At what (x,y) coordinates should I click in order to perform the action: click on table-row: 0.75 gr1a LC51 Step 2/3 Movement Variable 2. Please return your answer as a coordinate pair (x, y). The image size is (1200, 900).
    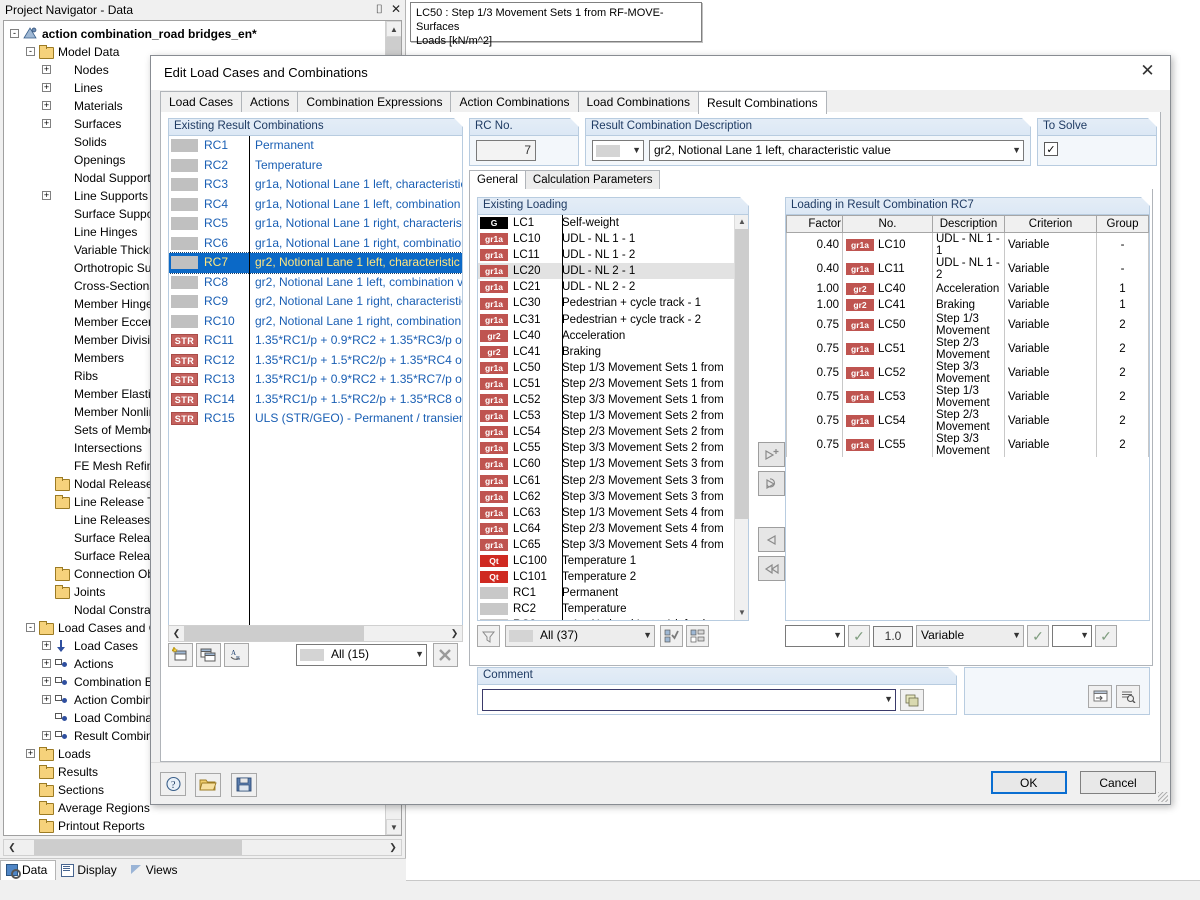
    Looking at the image, I should click on (967, 349).